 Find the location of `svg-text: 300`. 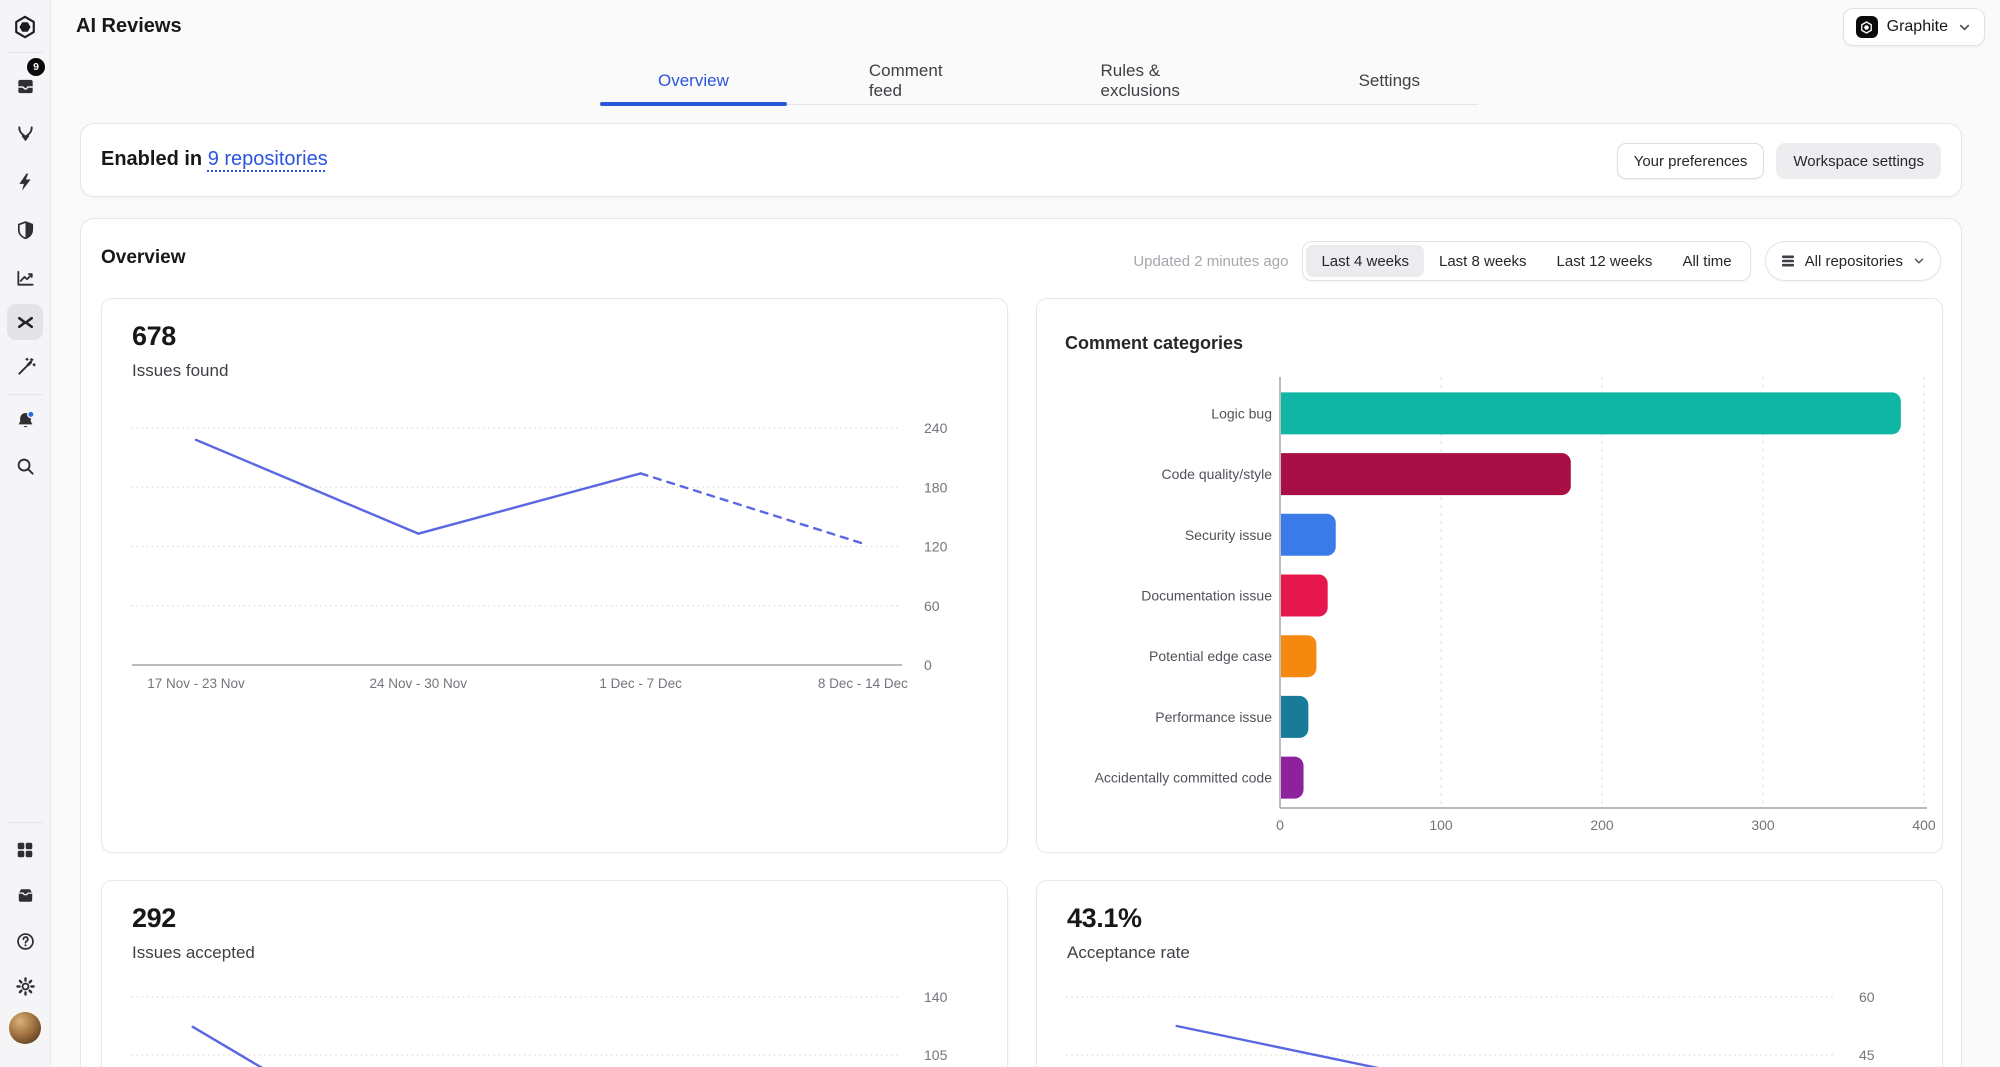

svg-text: 300 is located at coordinates (1763, 825).